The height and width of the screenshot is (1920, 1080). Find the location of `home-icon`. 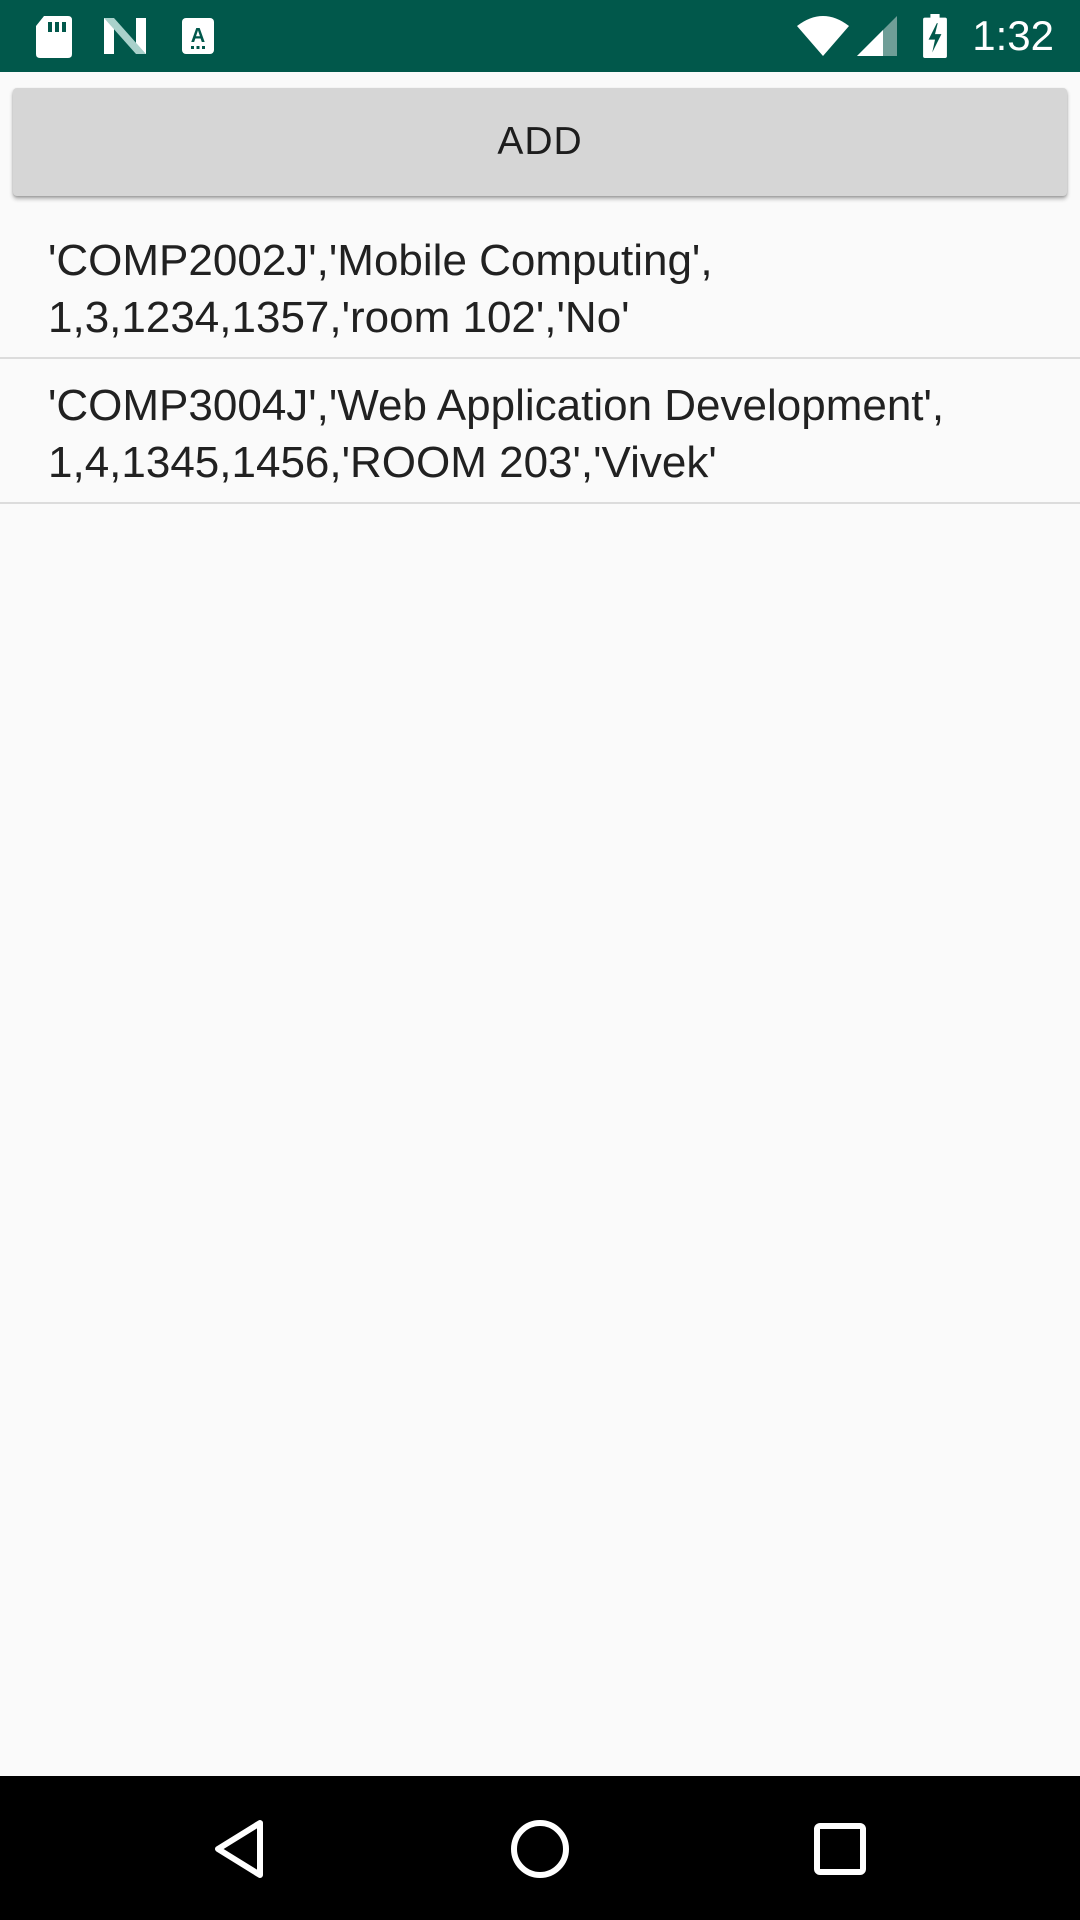

home-icon is located at coordinates (540, 1849).